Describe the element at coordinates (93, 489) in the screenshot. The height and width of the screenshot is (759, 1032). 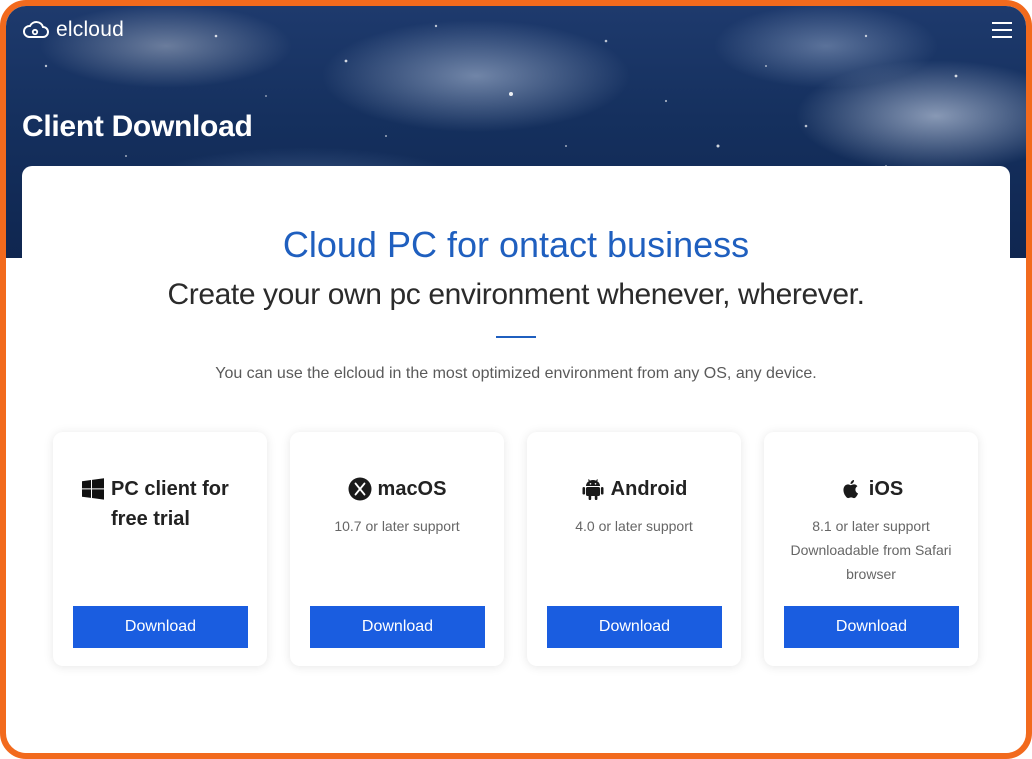
I see `windows-icon` at that location.